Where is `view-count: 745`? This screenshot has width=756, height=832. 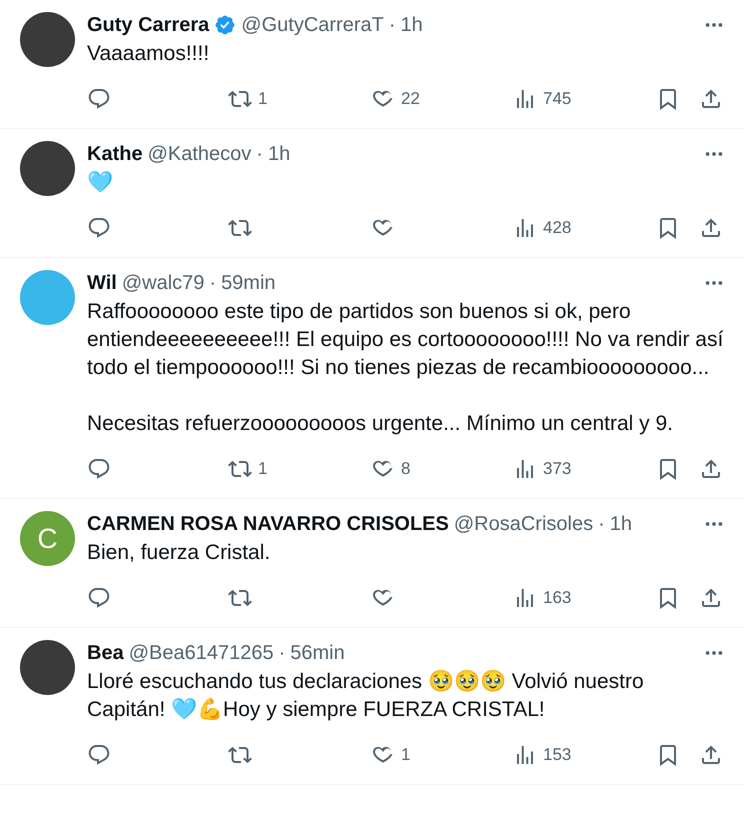
view-count: 745 is located at coordinates (557, 99).